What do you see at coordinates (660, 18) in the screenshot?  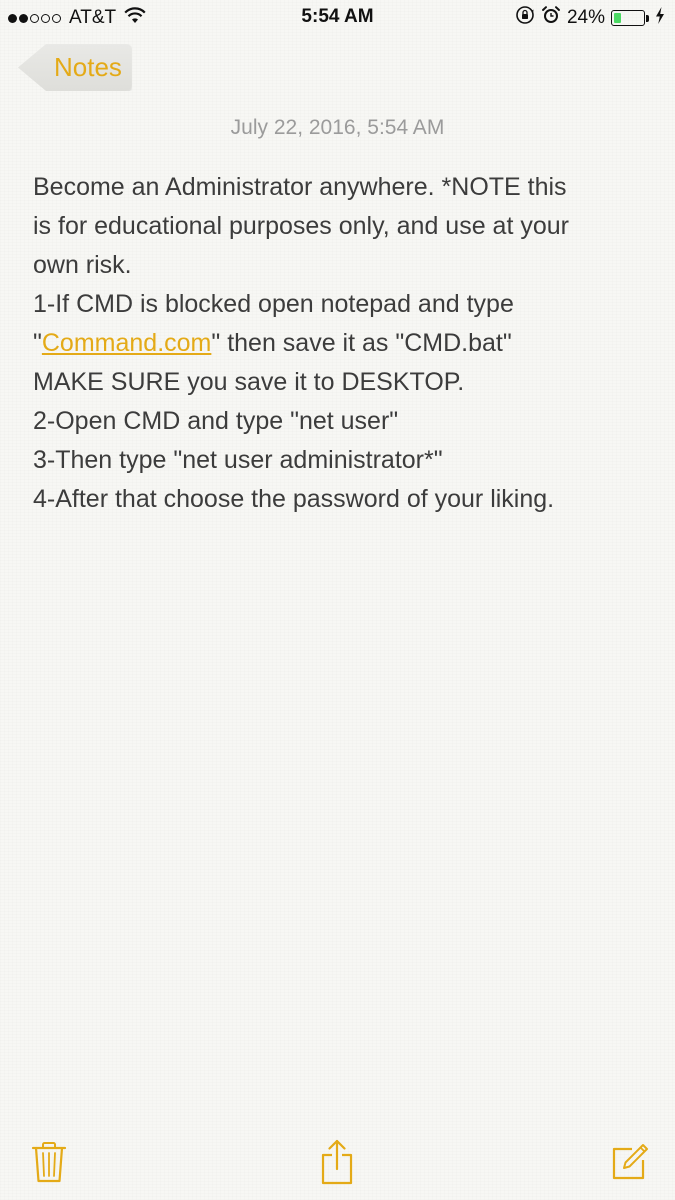 I see `charging-bolt-icon` at bounding box center [660, 18].